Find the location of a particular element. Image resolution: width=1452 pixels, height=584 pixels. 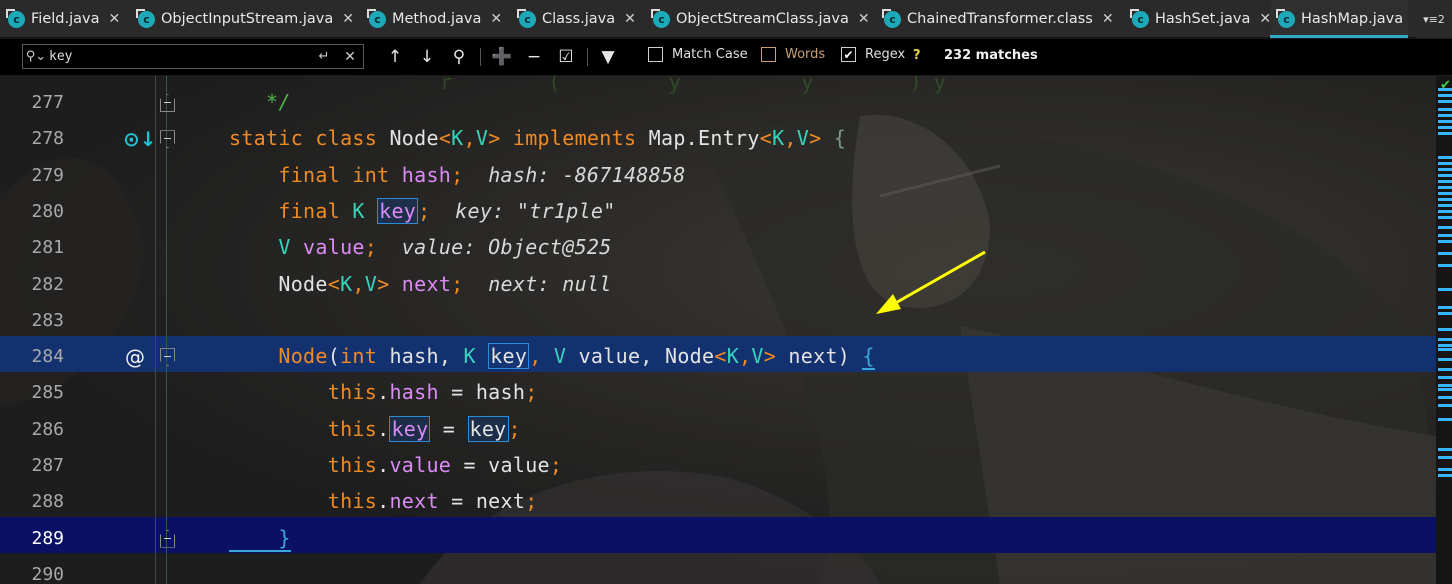

arrow-down-icon: ↓ is located at coordinates (427, 57).